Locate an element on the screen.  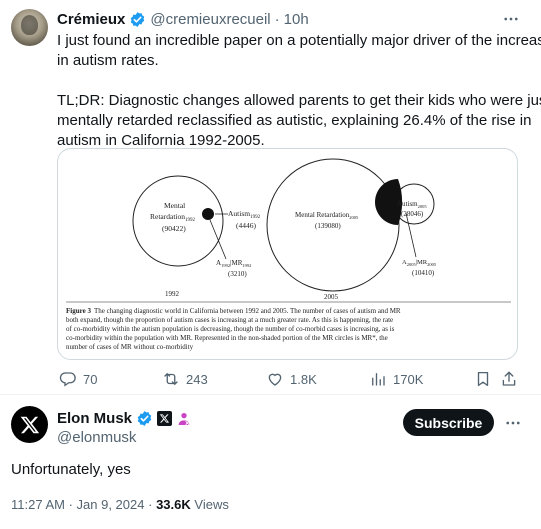
tweet-meta: 11:27 AM · Jan 9, 2024 · 33.6K Views is located at coordinates (120, 504).